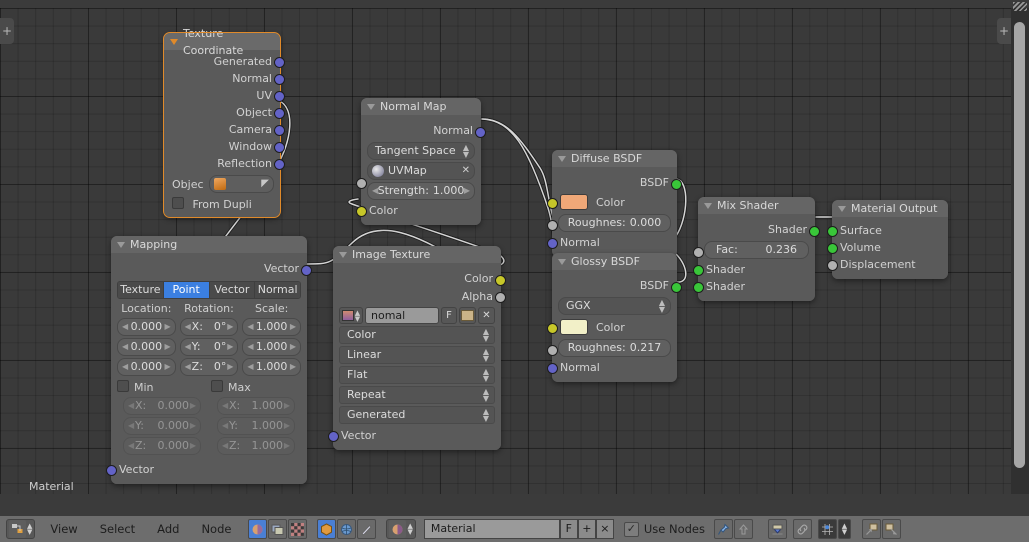 The image size is (1029, 542). I want to click on compositing-nodetree-icon, so click(278, 529).